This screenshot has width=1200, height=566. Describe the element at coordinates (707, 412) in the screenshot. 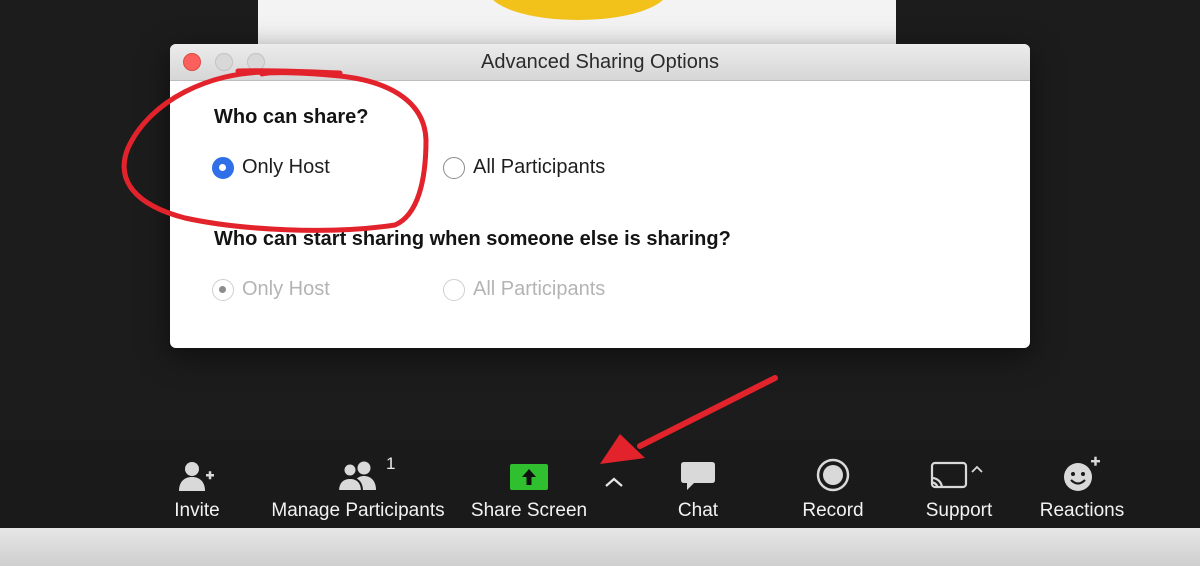

I see `annotation-red-arrow` at that location.